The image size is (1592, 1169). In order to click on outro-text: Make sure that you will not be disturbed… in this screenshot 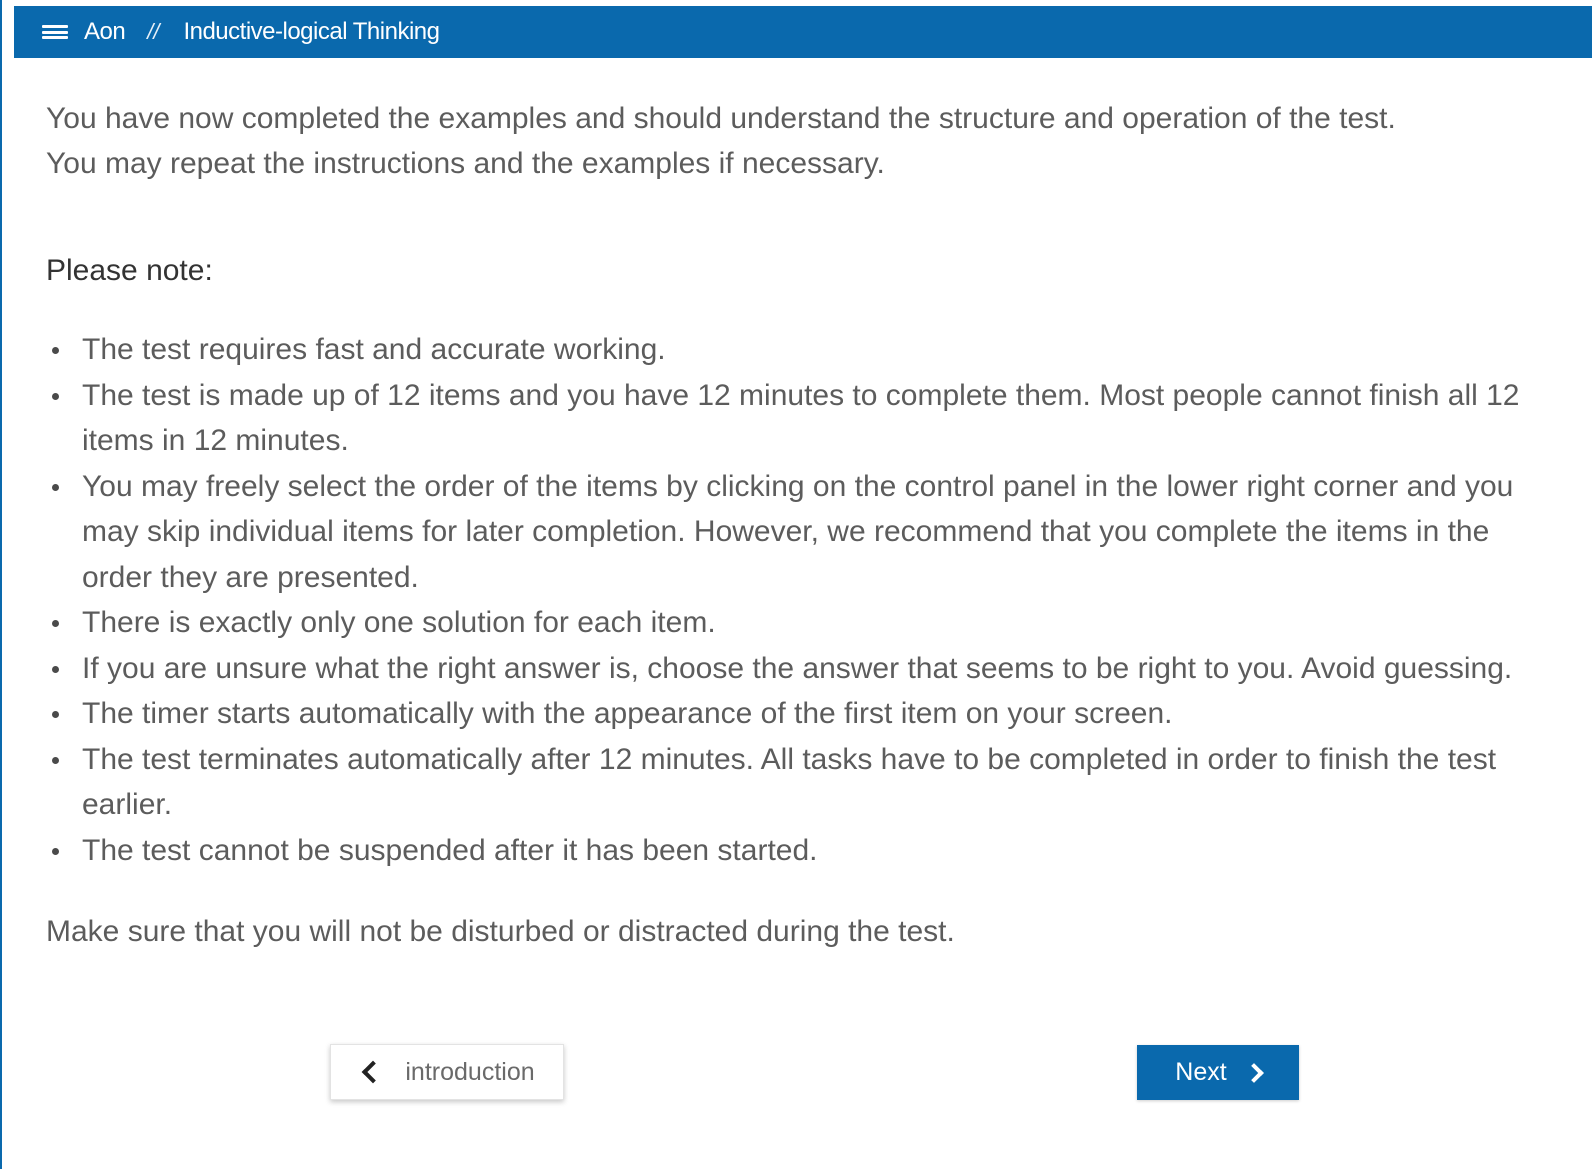, I will do `click(500, 931)`.